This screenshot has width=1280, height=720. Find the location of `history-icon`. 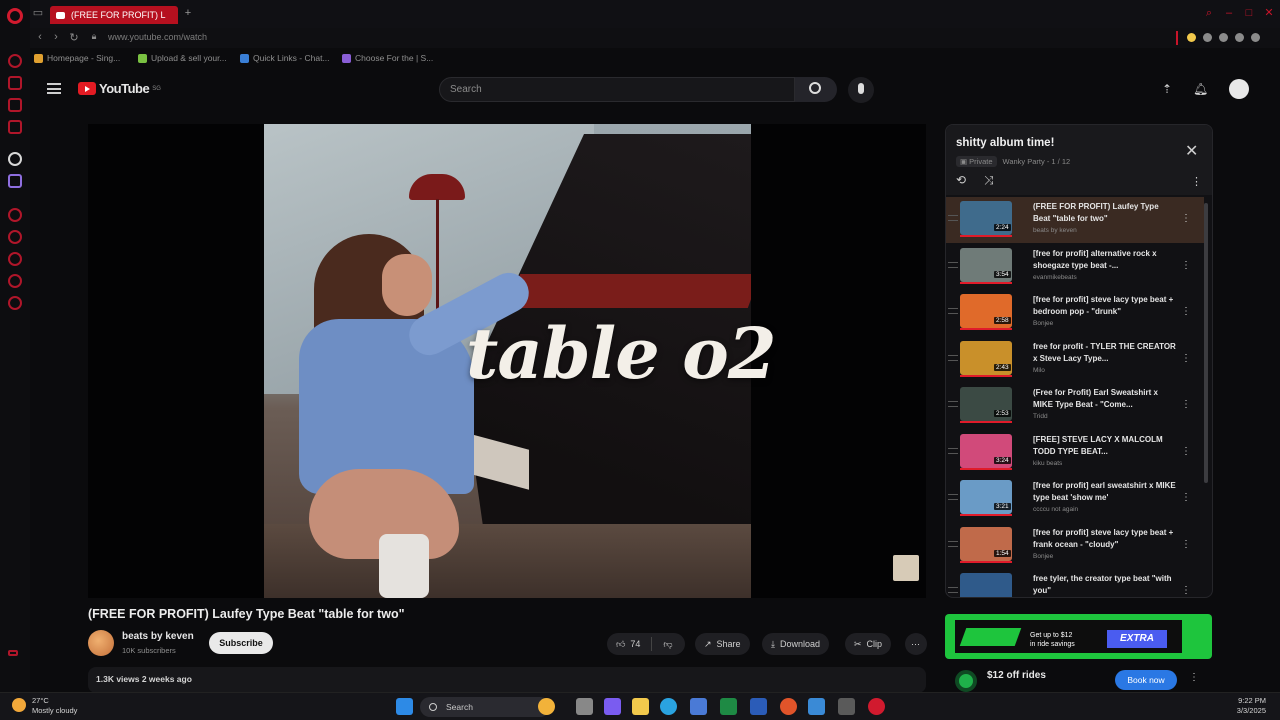

history-icon is located at coordinates (15, 215).